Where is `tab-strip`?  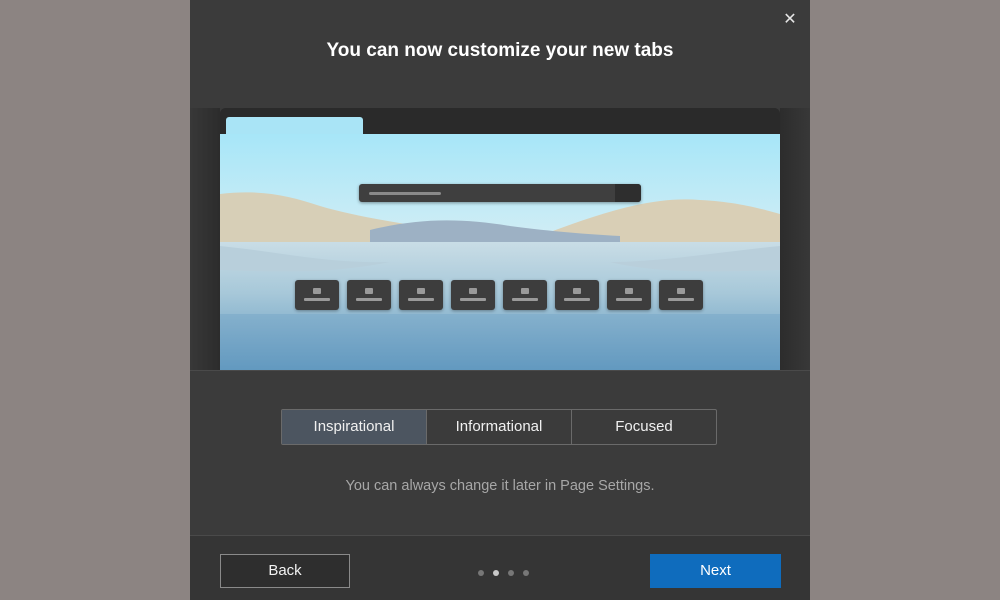 tab-strip is located at coordinates (500, 121).